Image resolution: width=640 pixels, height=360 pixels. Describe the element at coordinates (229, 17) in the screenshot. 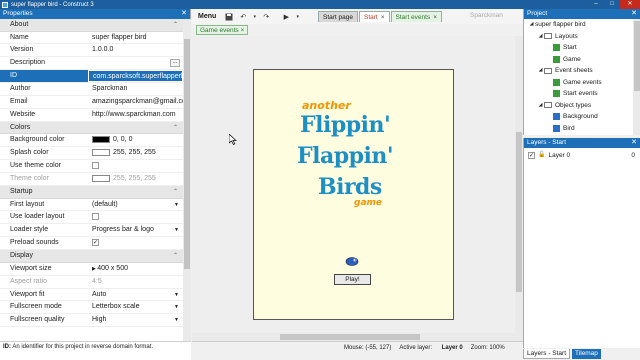

I see `save-icon` at that location.